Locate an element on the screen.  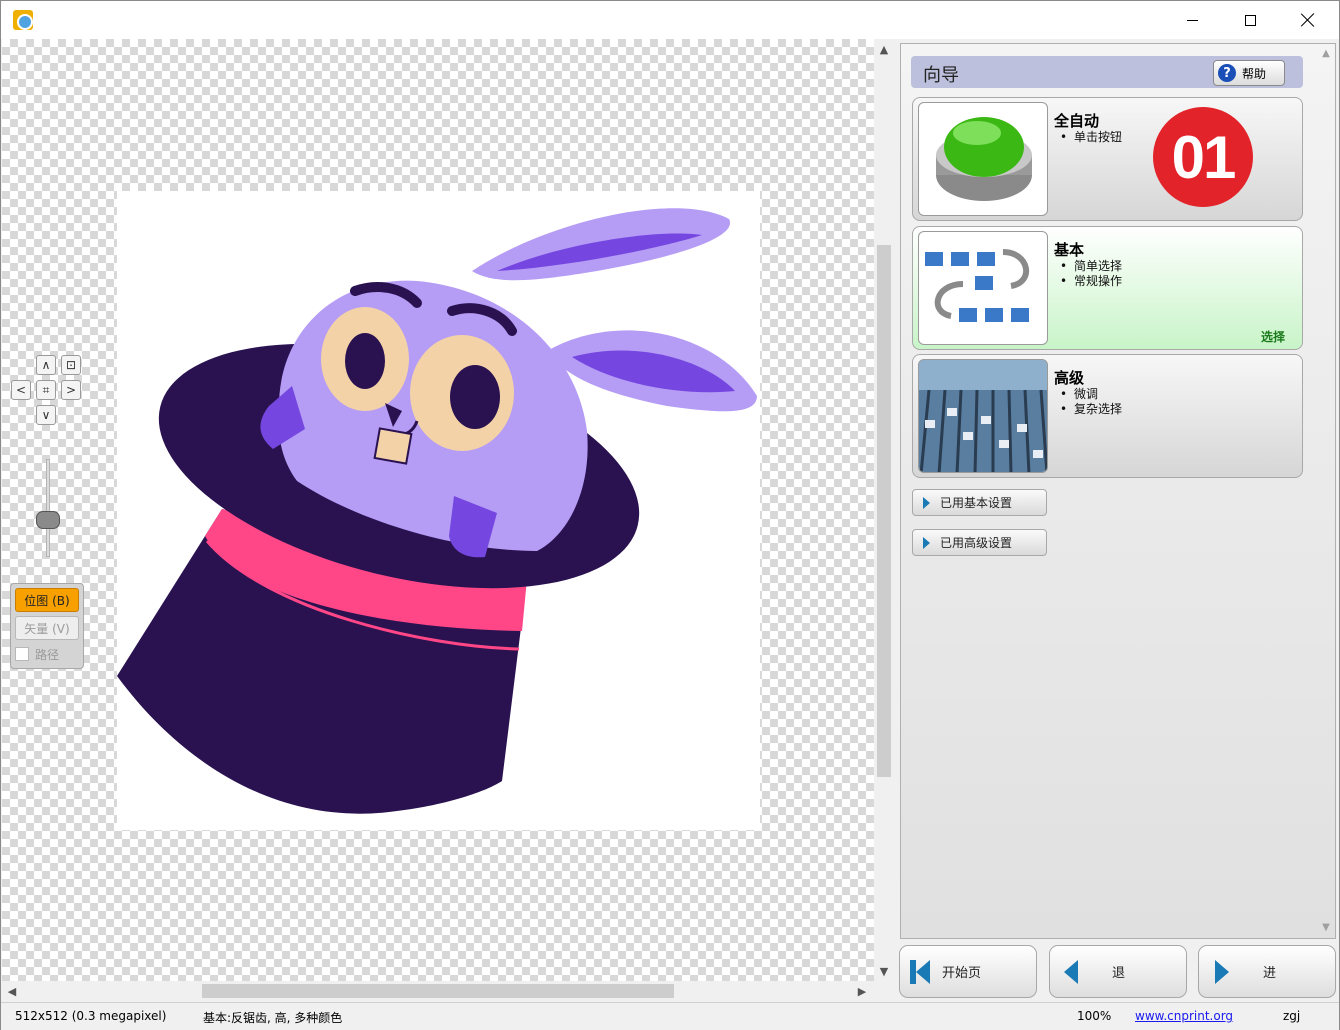
auto-card-title: 全自动 is located at coordinates (1077, 121).